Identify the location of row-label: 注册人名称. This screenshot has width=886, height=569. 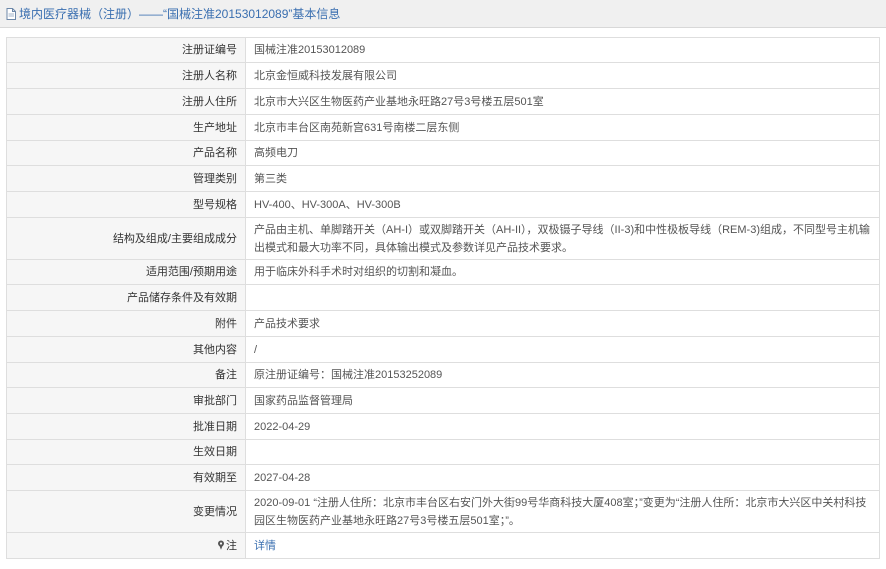
(126, 75).